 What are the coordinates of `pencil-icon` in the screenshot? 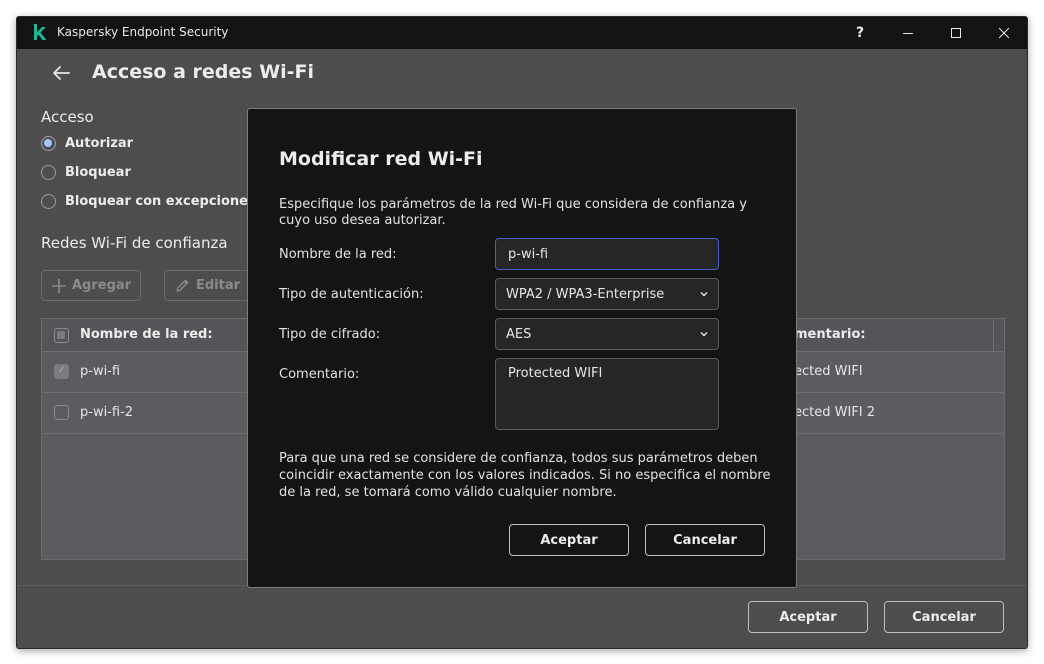 It's located at (182, 285).